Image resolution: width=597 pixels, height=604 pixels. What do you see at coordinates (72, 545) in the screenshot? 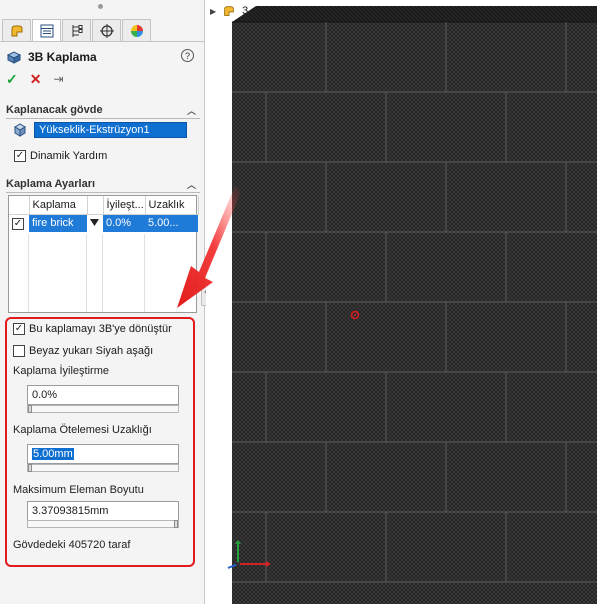
I see `face-count-text: Gövdedeki 405720 taraf` at bounding box center [72, 545].